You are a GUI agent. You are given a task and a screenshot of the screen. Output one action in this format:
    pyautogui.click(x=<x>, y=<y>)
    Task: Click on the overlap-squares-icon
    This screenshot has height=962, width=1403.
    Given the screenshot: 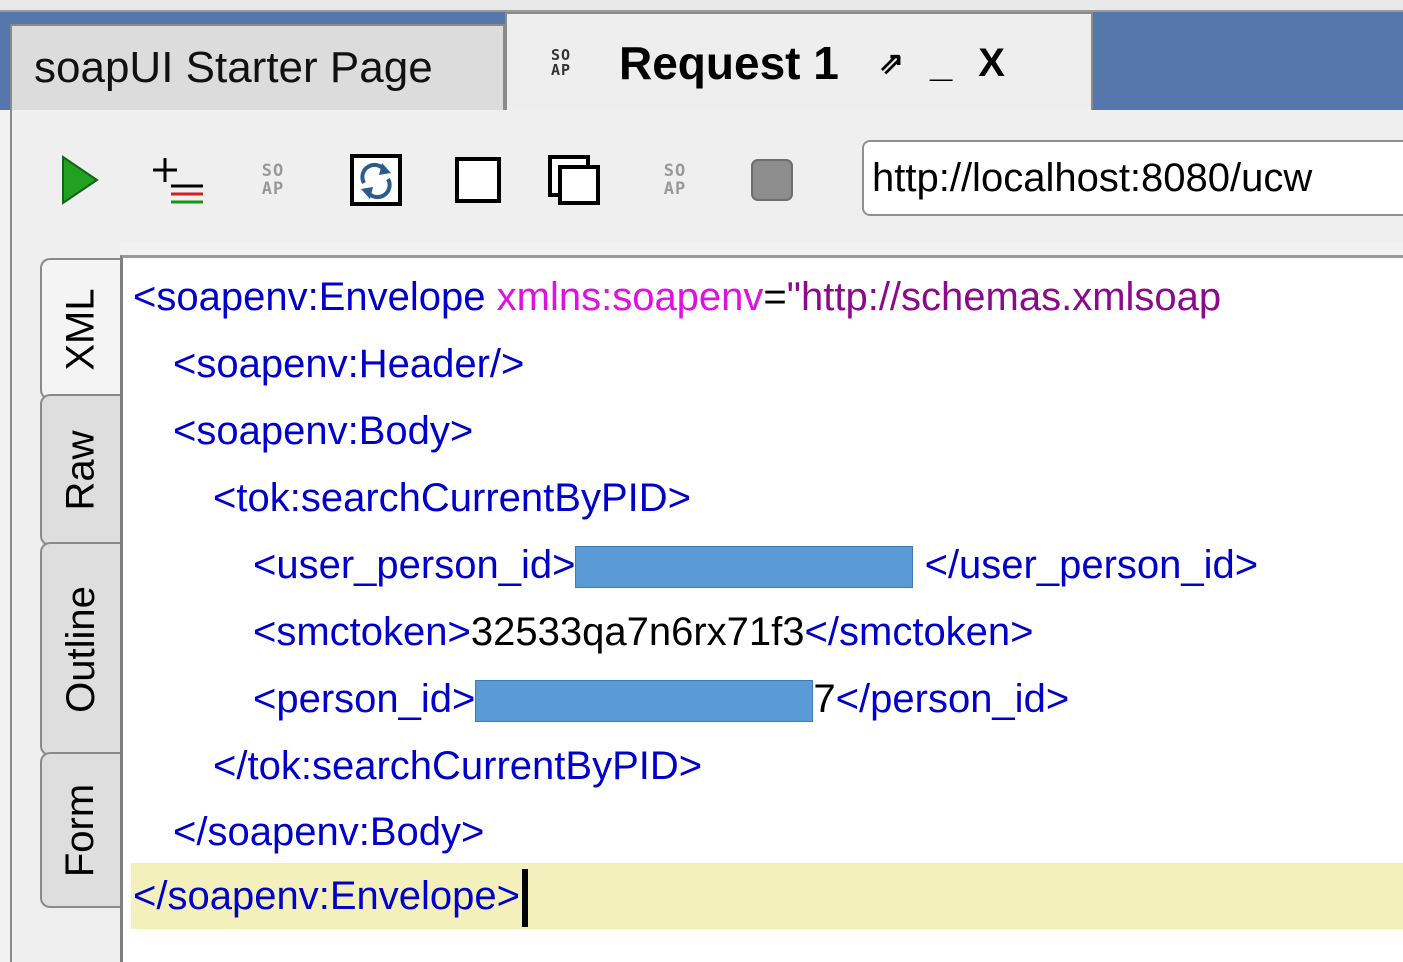 What is the action you would take?
    pyautogui.click(x=574, y=180)
    